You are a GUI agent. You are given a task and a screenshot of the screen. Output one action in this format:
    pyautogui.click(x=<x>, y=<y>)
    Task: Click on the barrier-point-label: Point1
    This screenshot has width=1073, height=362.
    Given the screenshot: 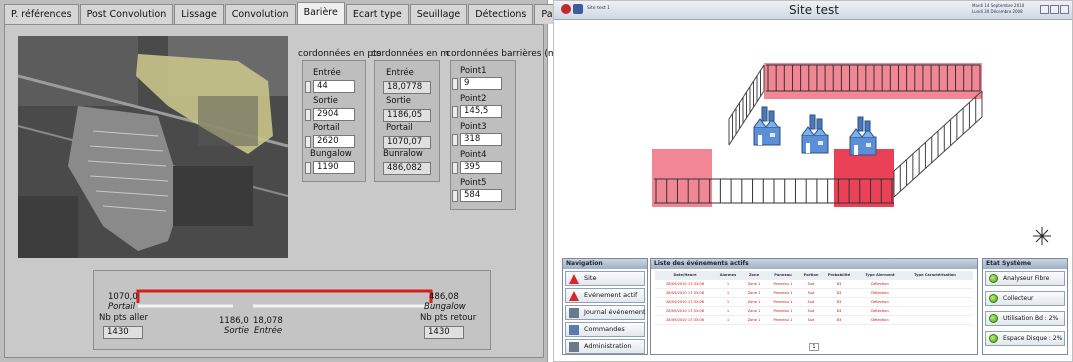 What is the action you would take?
    pyautogui.click(x=473, y=71)
    